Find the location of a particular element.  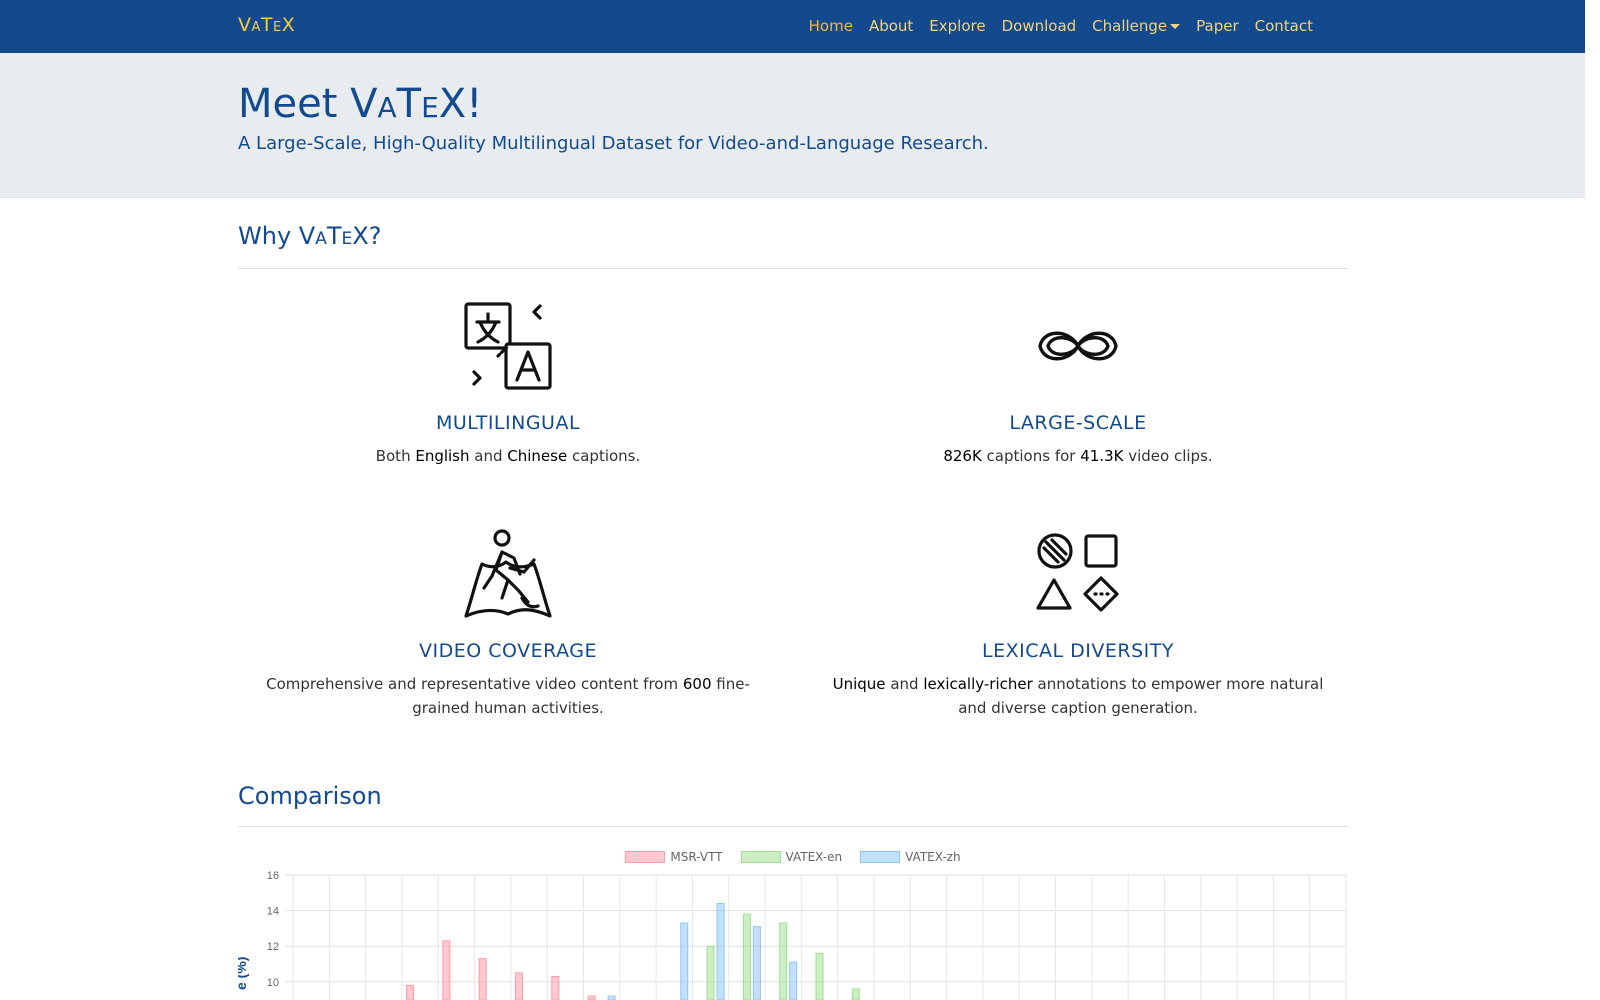

nav-link-contact: Contact is located at coordinates (1284, 26).